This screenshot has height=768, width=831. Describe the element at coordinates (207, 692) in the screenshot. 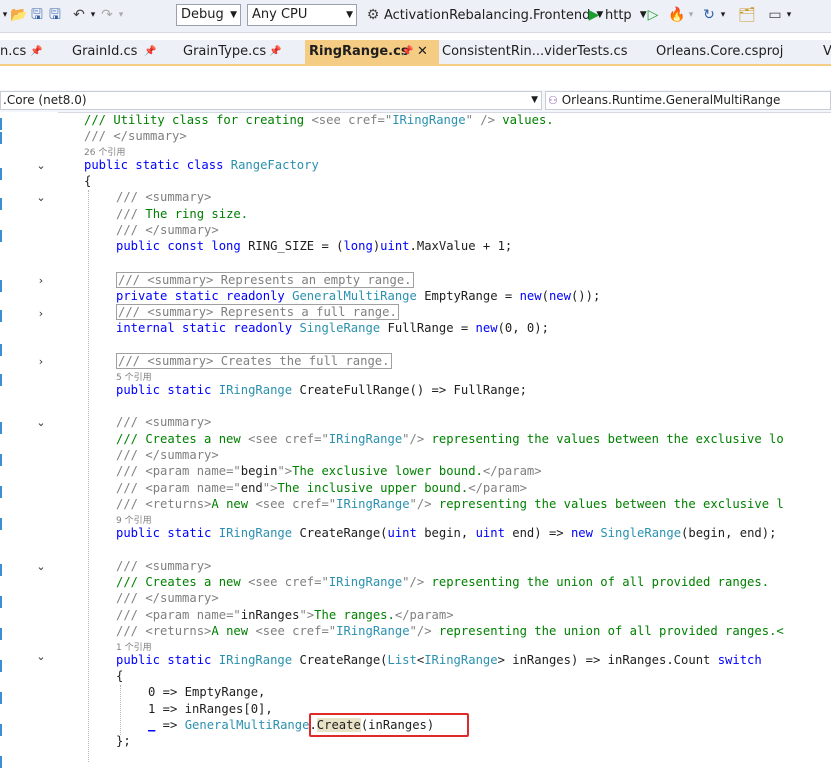

I see `code-line: 0 => EmptyRange,` at that location.